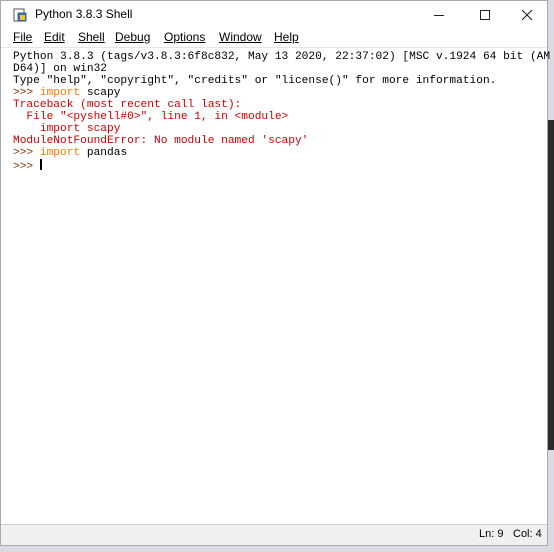 This screenshot has width=554, height=552. I want to click on menu-edit: Edit, so click(54, 37).